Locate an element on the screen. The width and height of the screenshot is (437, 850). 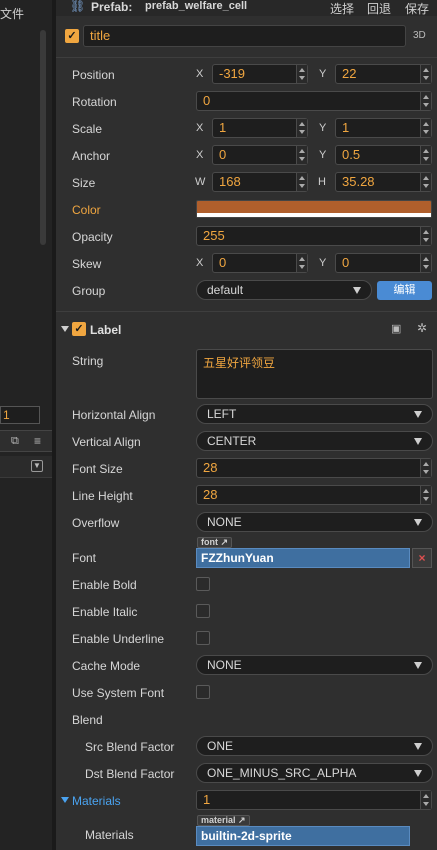
position-y-input: 22 is located at coordinates (383, 74).